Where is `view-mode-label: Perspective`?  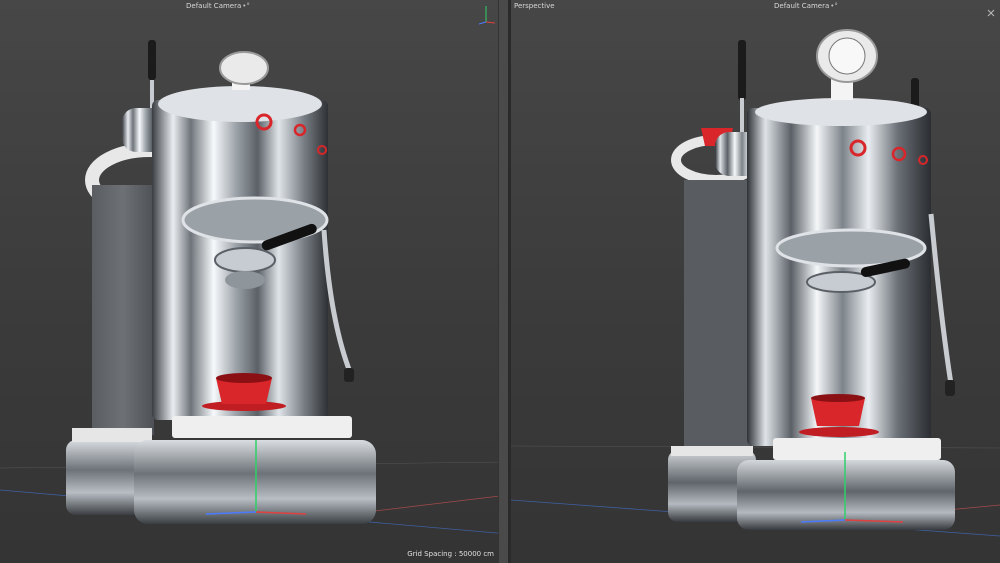
view-mode-label: Perspective is located at coordinates (534, 6).